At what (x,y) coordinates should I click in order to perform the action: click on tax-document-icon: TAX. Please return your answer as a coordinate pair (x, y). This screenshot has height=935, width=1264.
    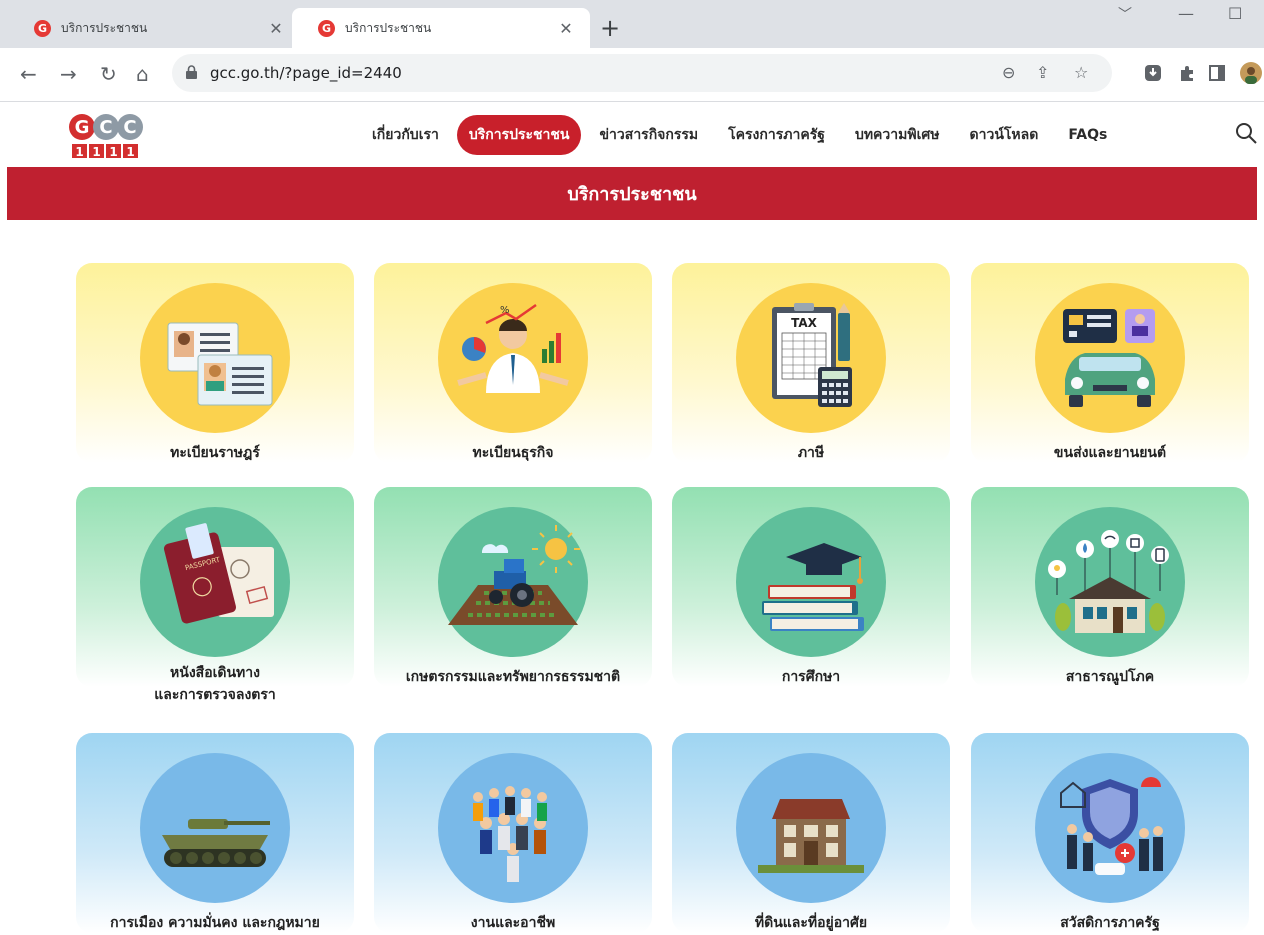
    Looking at the image, I should click on (811, 358).